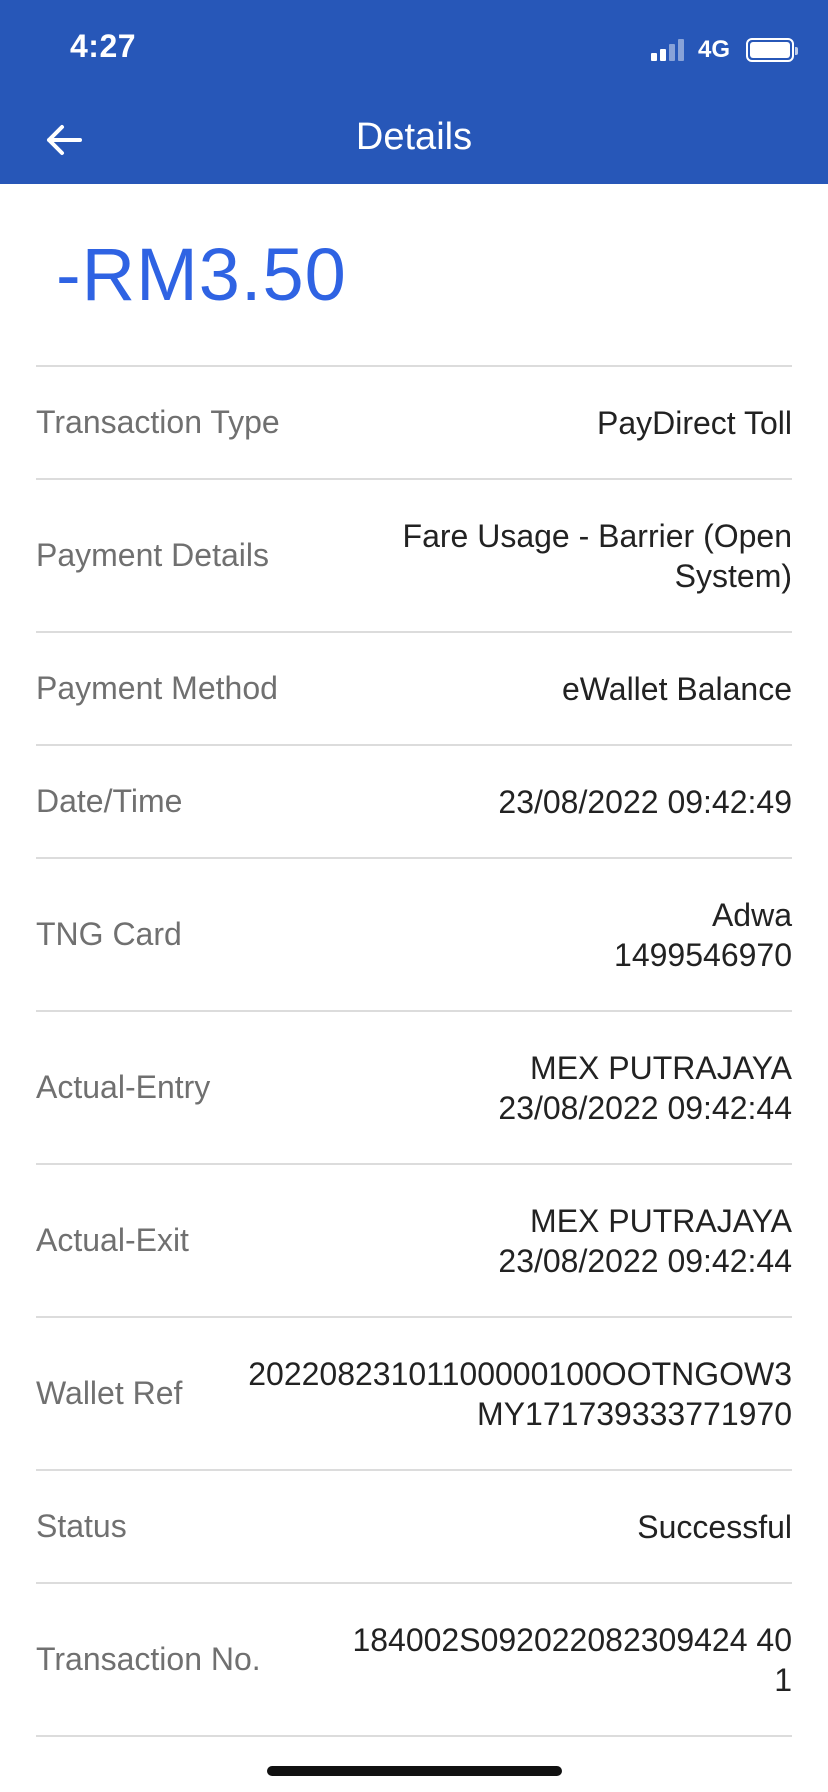 The height and width of the screenshot is (1792, 828). I want to click on detail-label: Transaction Type, so click(158, 422).